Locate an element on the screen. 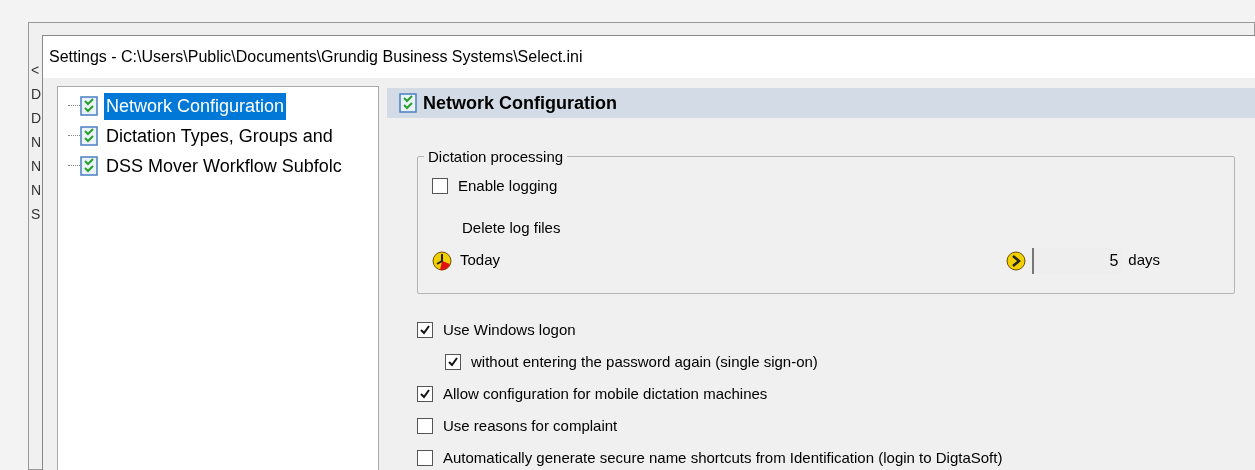  delete-log-files-label: Delete log files is located at coordinates (511, 227).